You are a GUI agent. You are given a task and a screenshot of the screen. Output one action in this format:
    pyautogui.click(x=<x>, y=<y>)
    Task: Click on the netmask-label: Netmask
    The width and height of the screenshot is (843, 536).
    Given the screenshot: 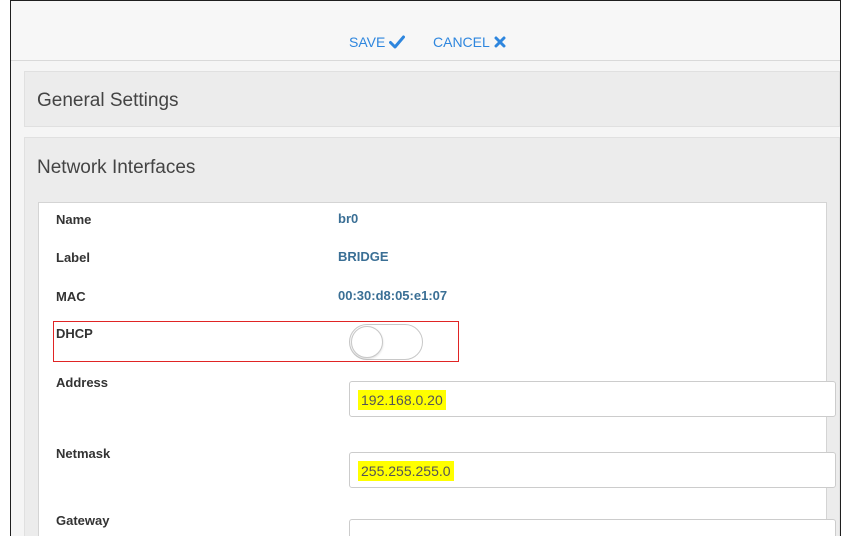 What is the action you would take?
    pyautogui.click(x=83, y=453)
    